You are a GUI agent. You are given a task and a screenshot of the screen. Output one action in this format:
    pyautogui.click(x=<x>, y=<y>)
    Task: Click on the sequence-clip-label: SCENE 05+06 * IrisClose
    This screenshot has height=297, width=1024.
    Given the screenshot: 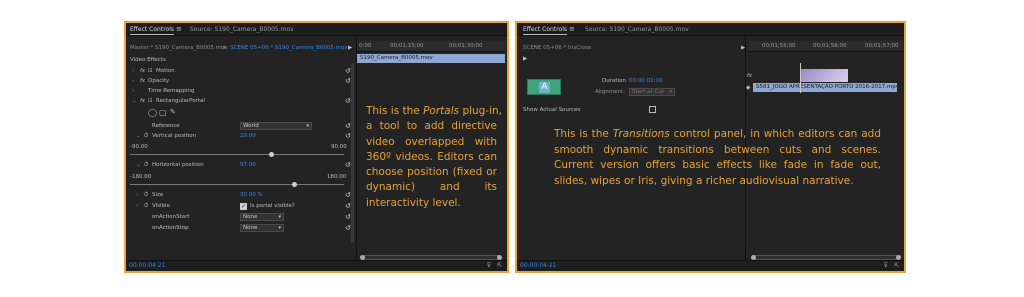 What is the action you would take?
    pyautogui.click(x=557, y=48)
    